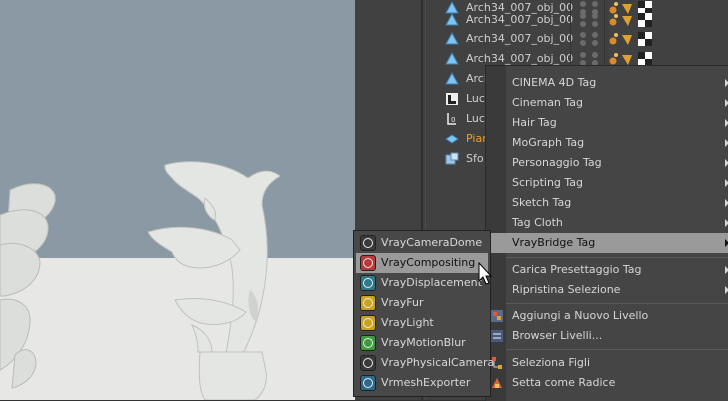 Image resolution: width=728 pixels, height=401 pixels. What do you see at coordinates (422, 263) in the screenshot?
I see `submenu-item-vraycompositing: VrayCompositing` at bounding box center [422, 263].